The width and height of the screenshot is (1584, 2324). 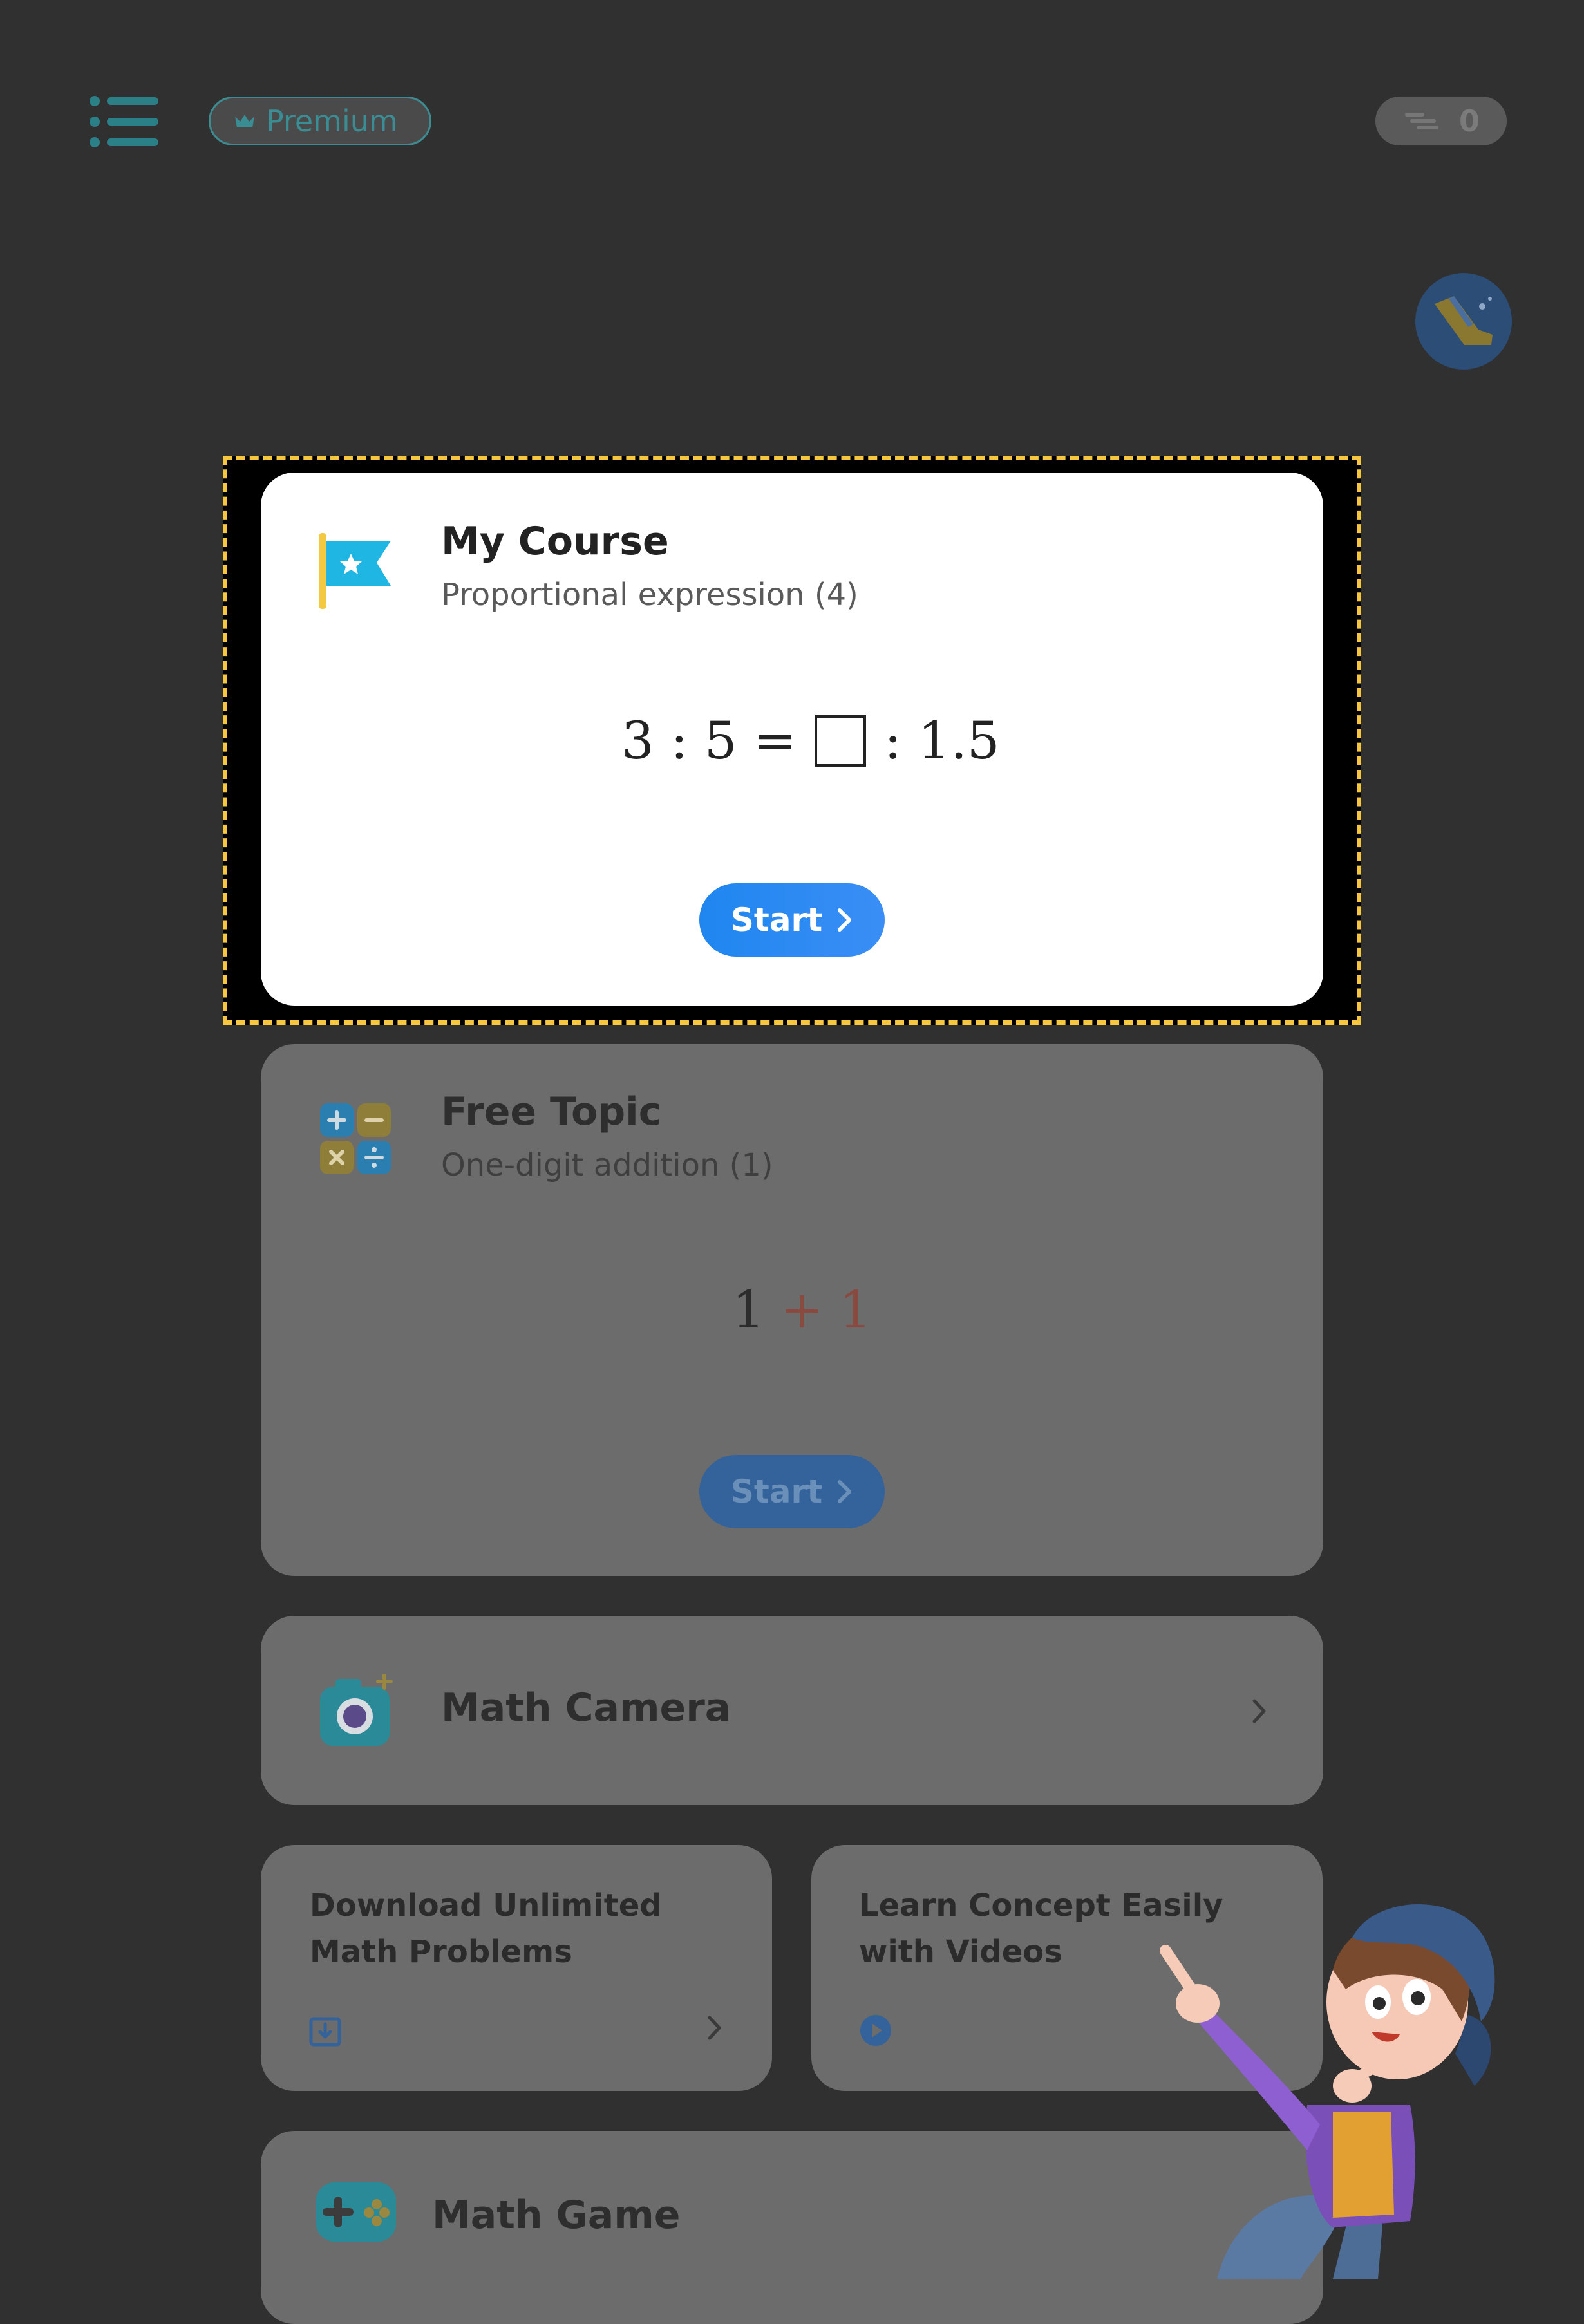 I want to click on free-topic-subtitle: One-digit addition (1), so click(x=607, y=1165).